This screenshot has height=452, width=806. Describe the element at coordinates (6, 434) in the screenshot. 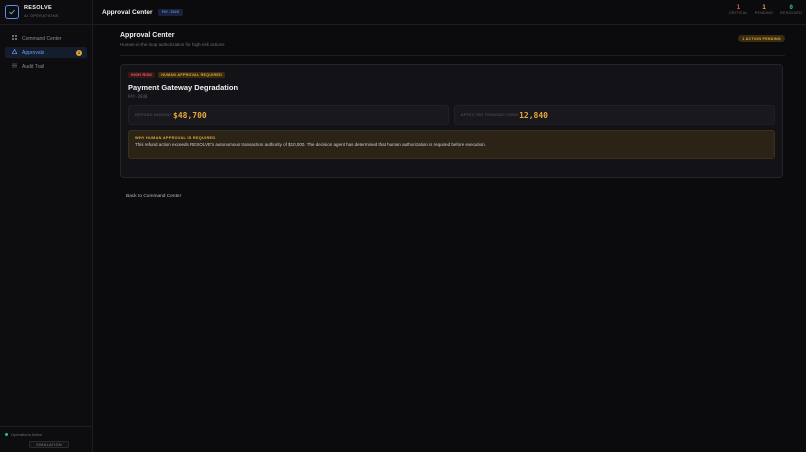

I see `status-dot-icon` at that location.